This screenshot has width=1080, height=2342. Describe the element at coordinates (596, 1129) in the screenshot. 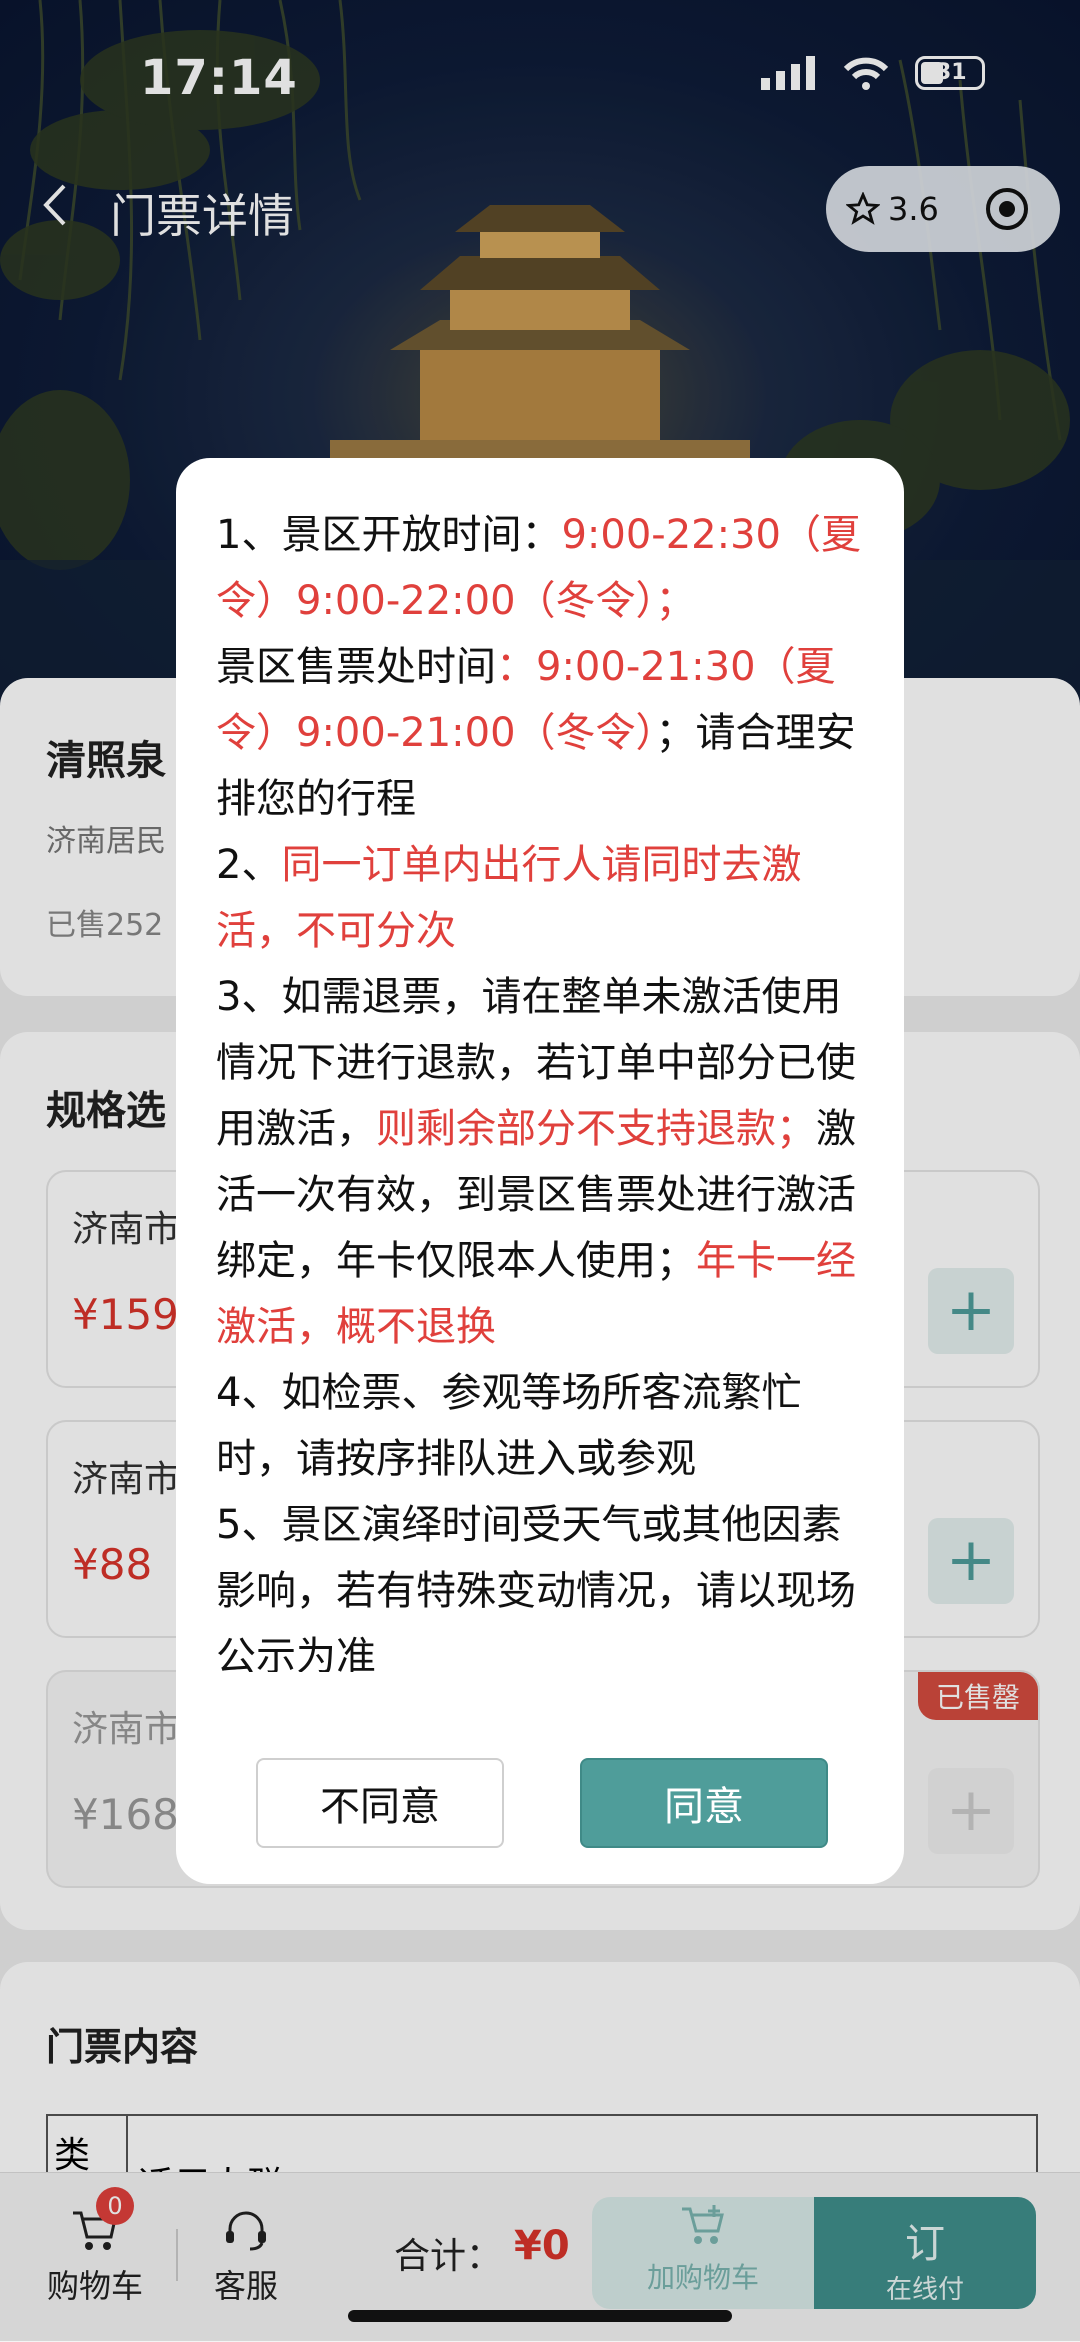

I see `rule-3-warning: 则剩余部分不支持退款；` at that location.